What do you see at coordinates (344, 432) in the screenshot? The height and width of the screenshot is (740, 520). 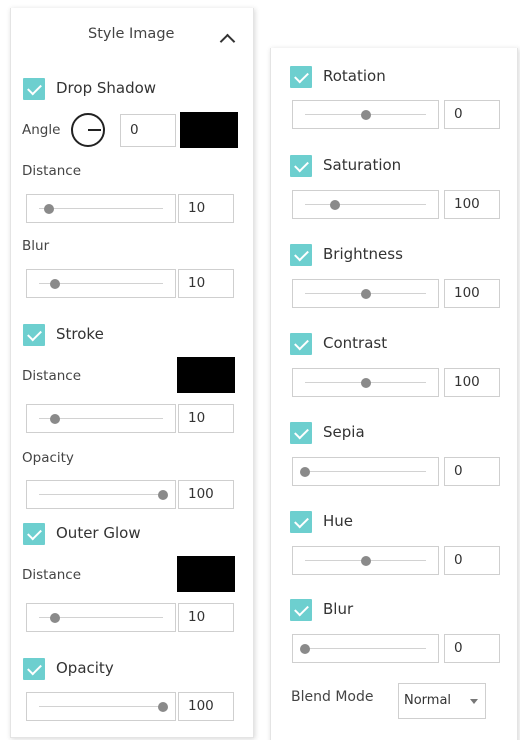 I see `sepia-label: Sepia` at bounding box center [344, 432].